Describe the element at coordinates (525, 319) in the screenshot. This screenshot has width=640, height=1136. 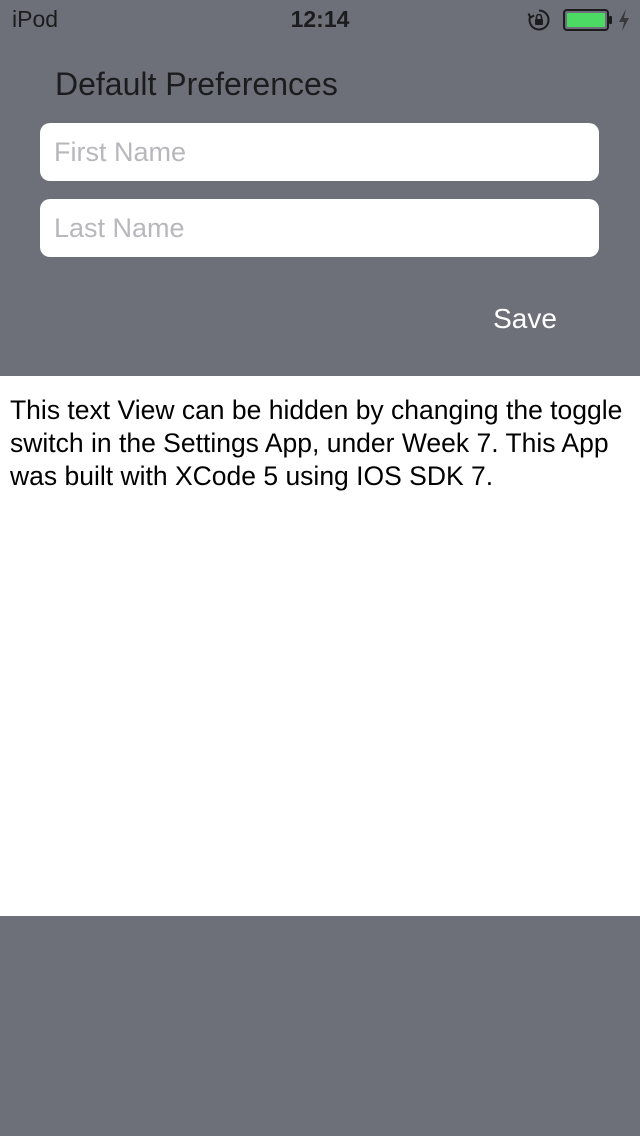
I see `save-button: Save` at that location.